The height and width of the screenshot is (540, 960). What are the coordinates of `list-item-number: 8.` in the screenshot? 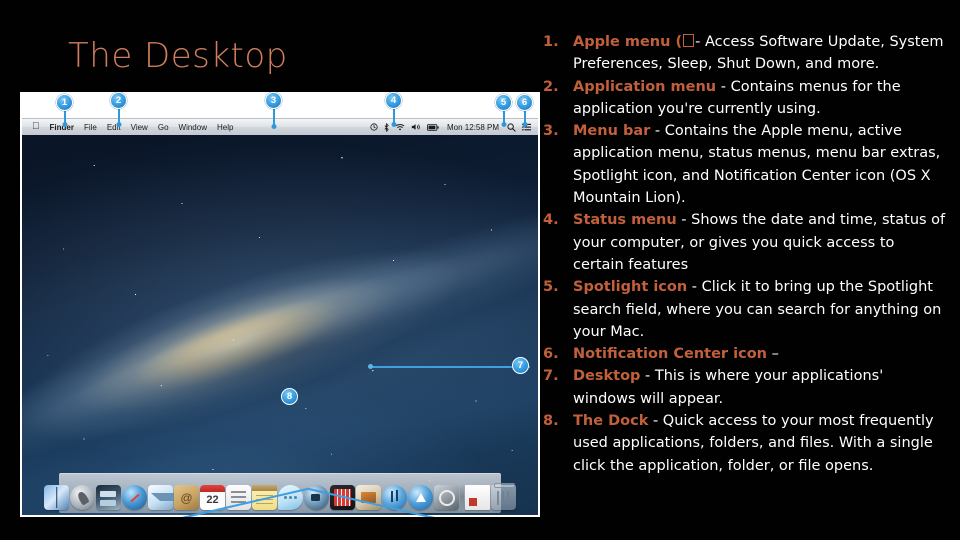 It's located at (551, 421).